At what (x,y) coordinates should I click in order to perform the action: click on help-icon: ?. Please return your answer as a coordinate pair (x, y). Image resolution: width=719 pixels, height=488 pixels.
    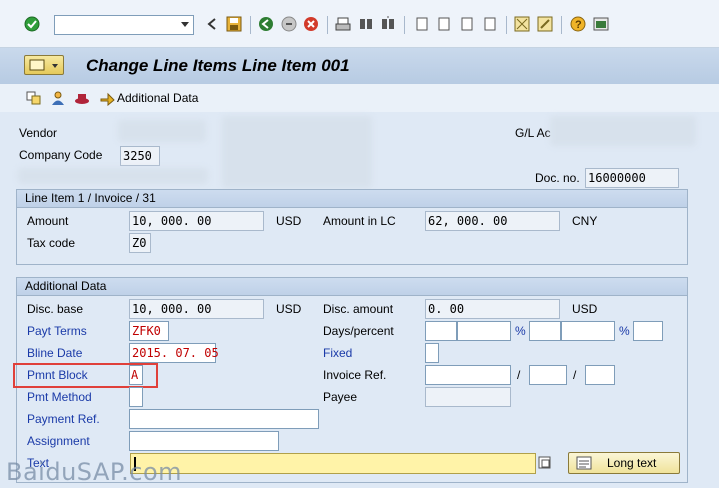
    Looking at the image, I should click on (578, 24).